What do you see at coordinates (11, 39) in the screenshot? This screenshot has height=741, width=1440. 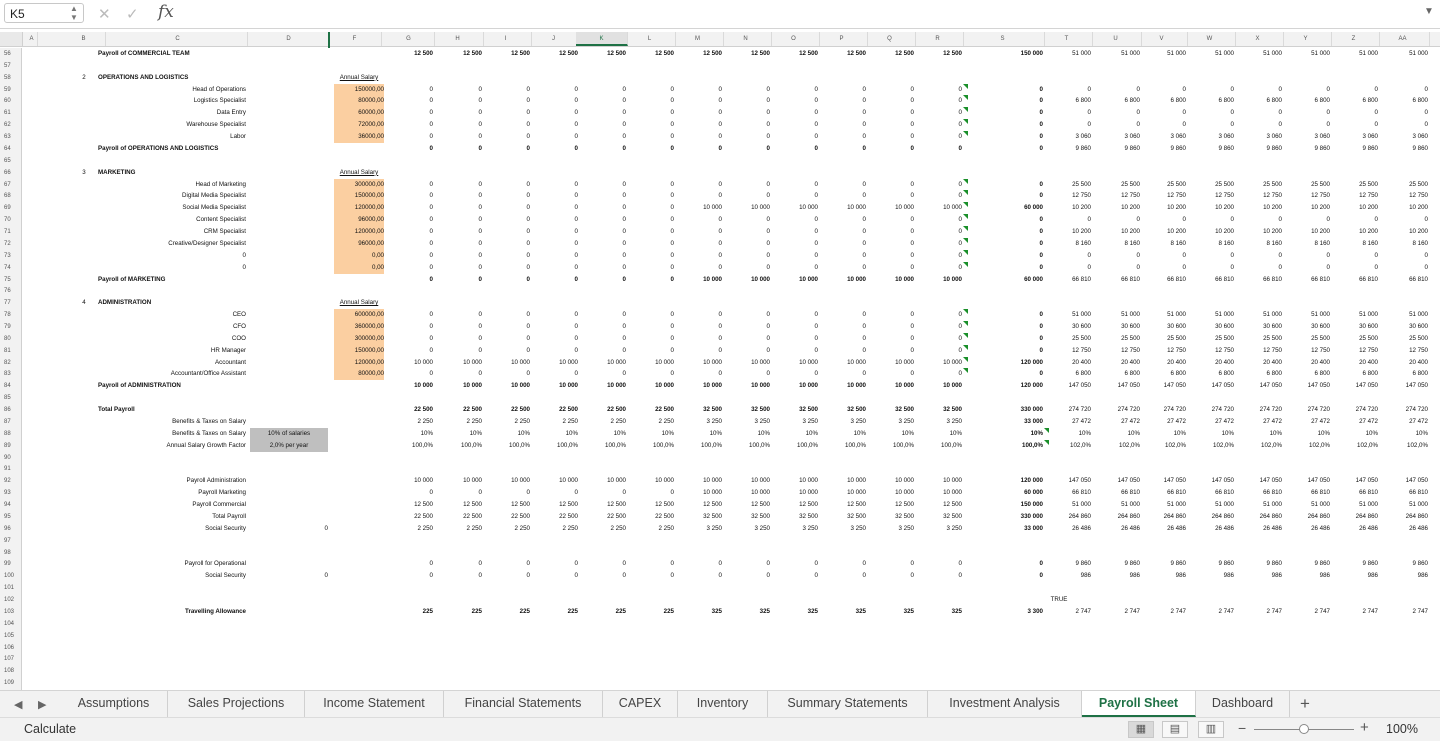 I see `select-all-corner` at bounding box center [11, 39].